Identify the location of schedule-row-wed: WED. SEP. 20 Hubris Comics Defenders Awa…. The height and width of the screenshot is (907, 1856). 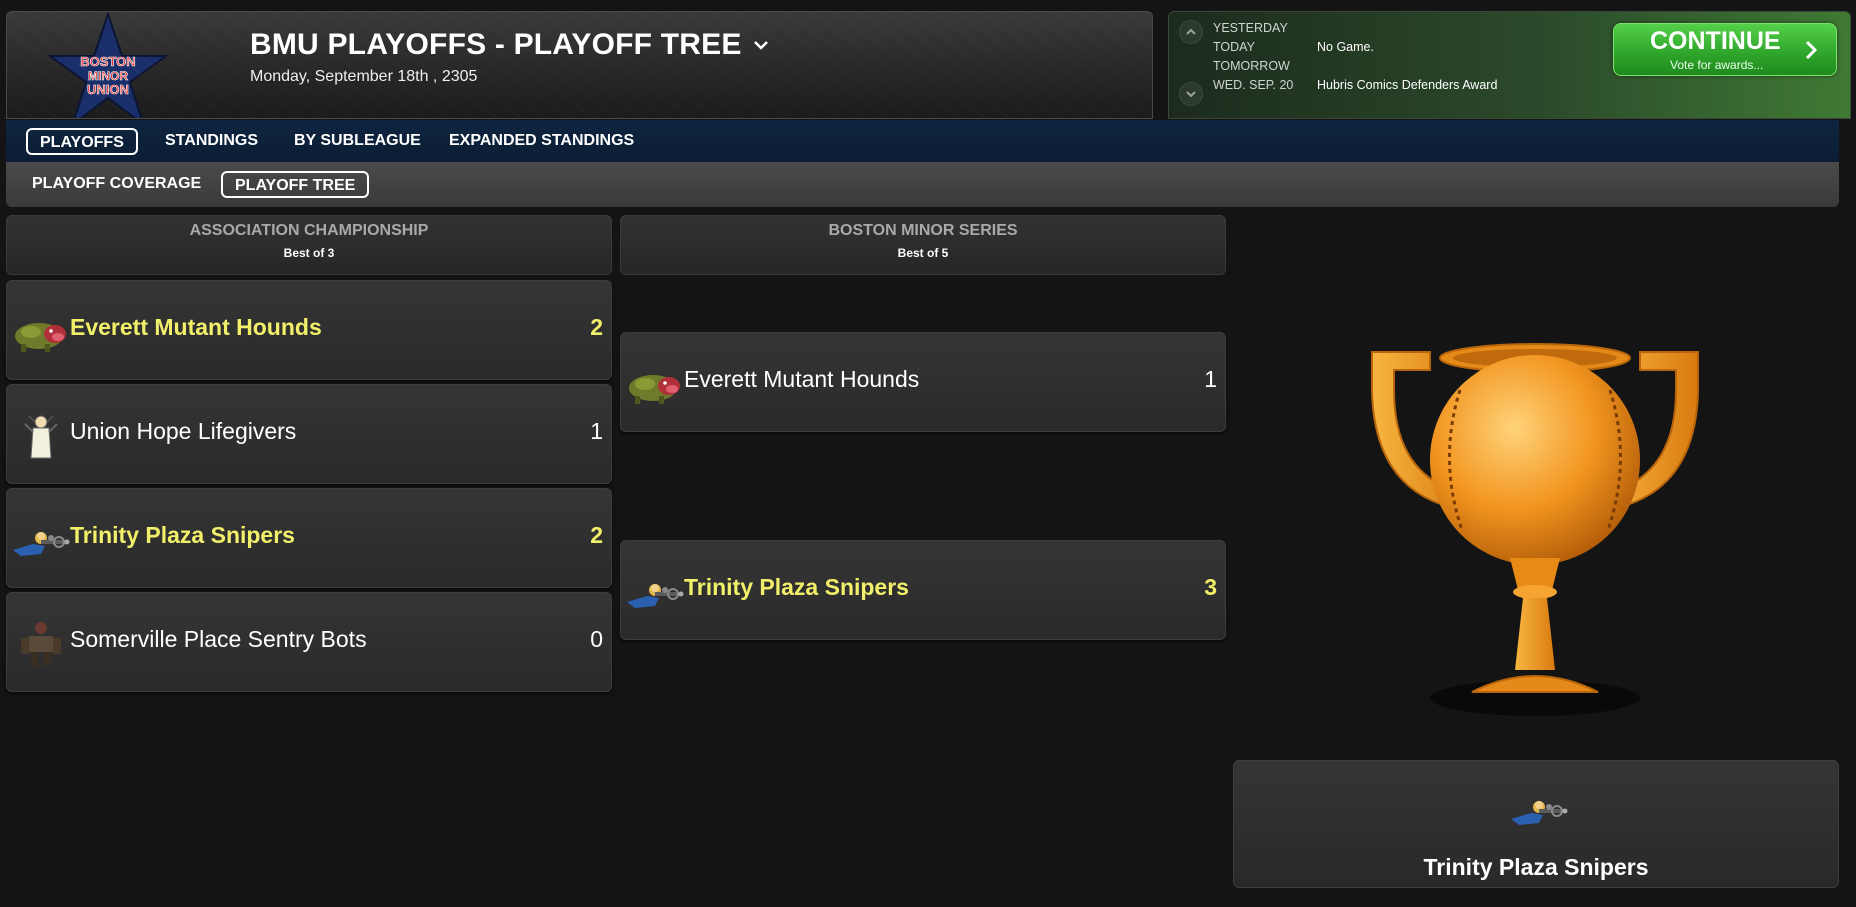
(1355, 85).